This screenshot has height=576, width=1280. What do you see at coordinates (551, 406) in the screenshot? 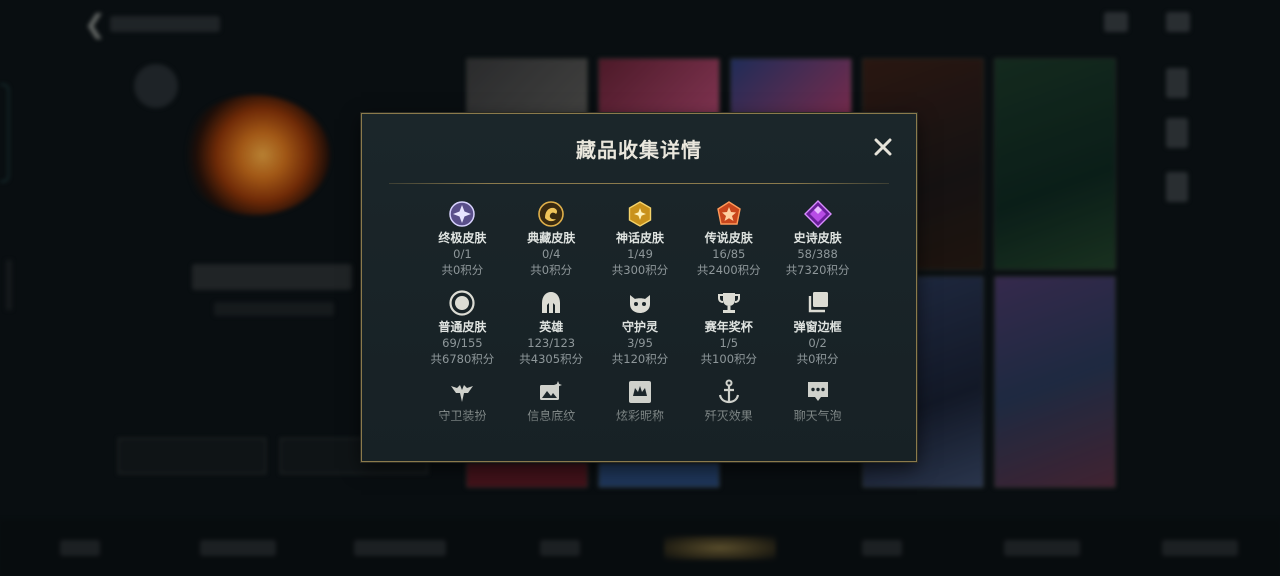
I see `category-banner: 信息底纹` at bounding box center [551, 406].